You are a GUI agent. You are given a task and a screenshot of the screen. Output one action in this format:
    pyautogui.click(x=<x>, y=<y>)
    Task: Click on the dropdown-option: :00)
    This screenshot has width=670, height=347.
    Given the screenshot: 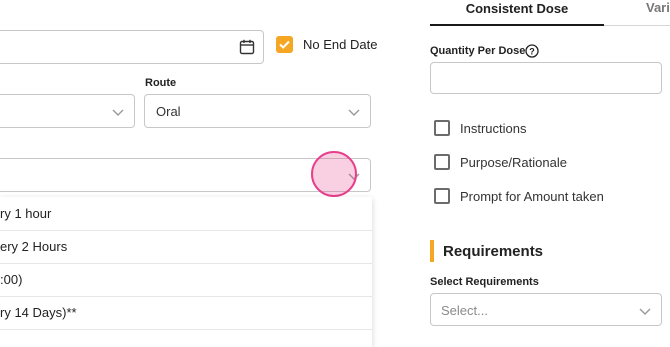 What is the action you would take?
    pyautogui.click(x=186, y=280)
    